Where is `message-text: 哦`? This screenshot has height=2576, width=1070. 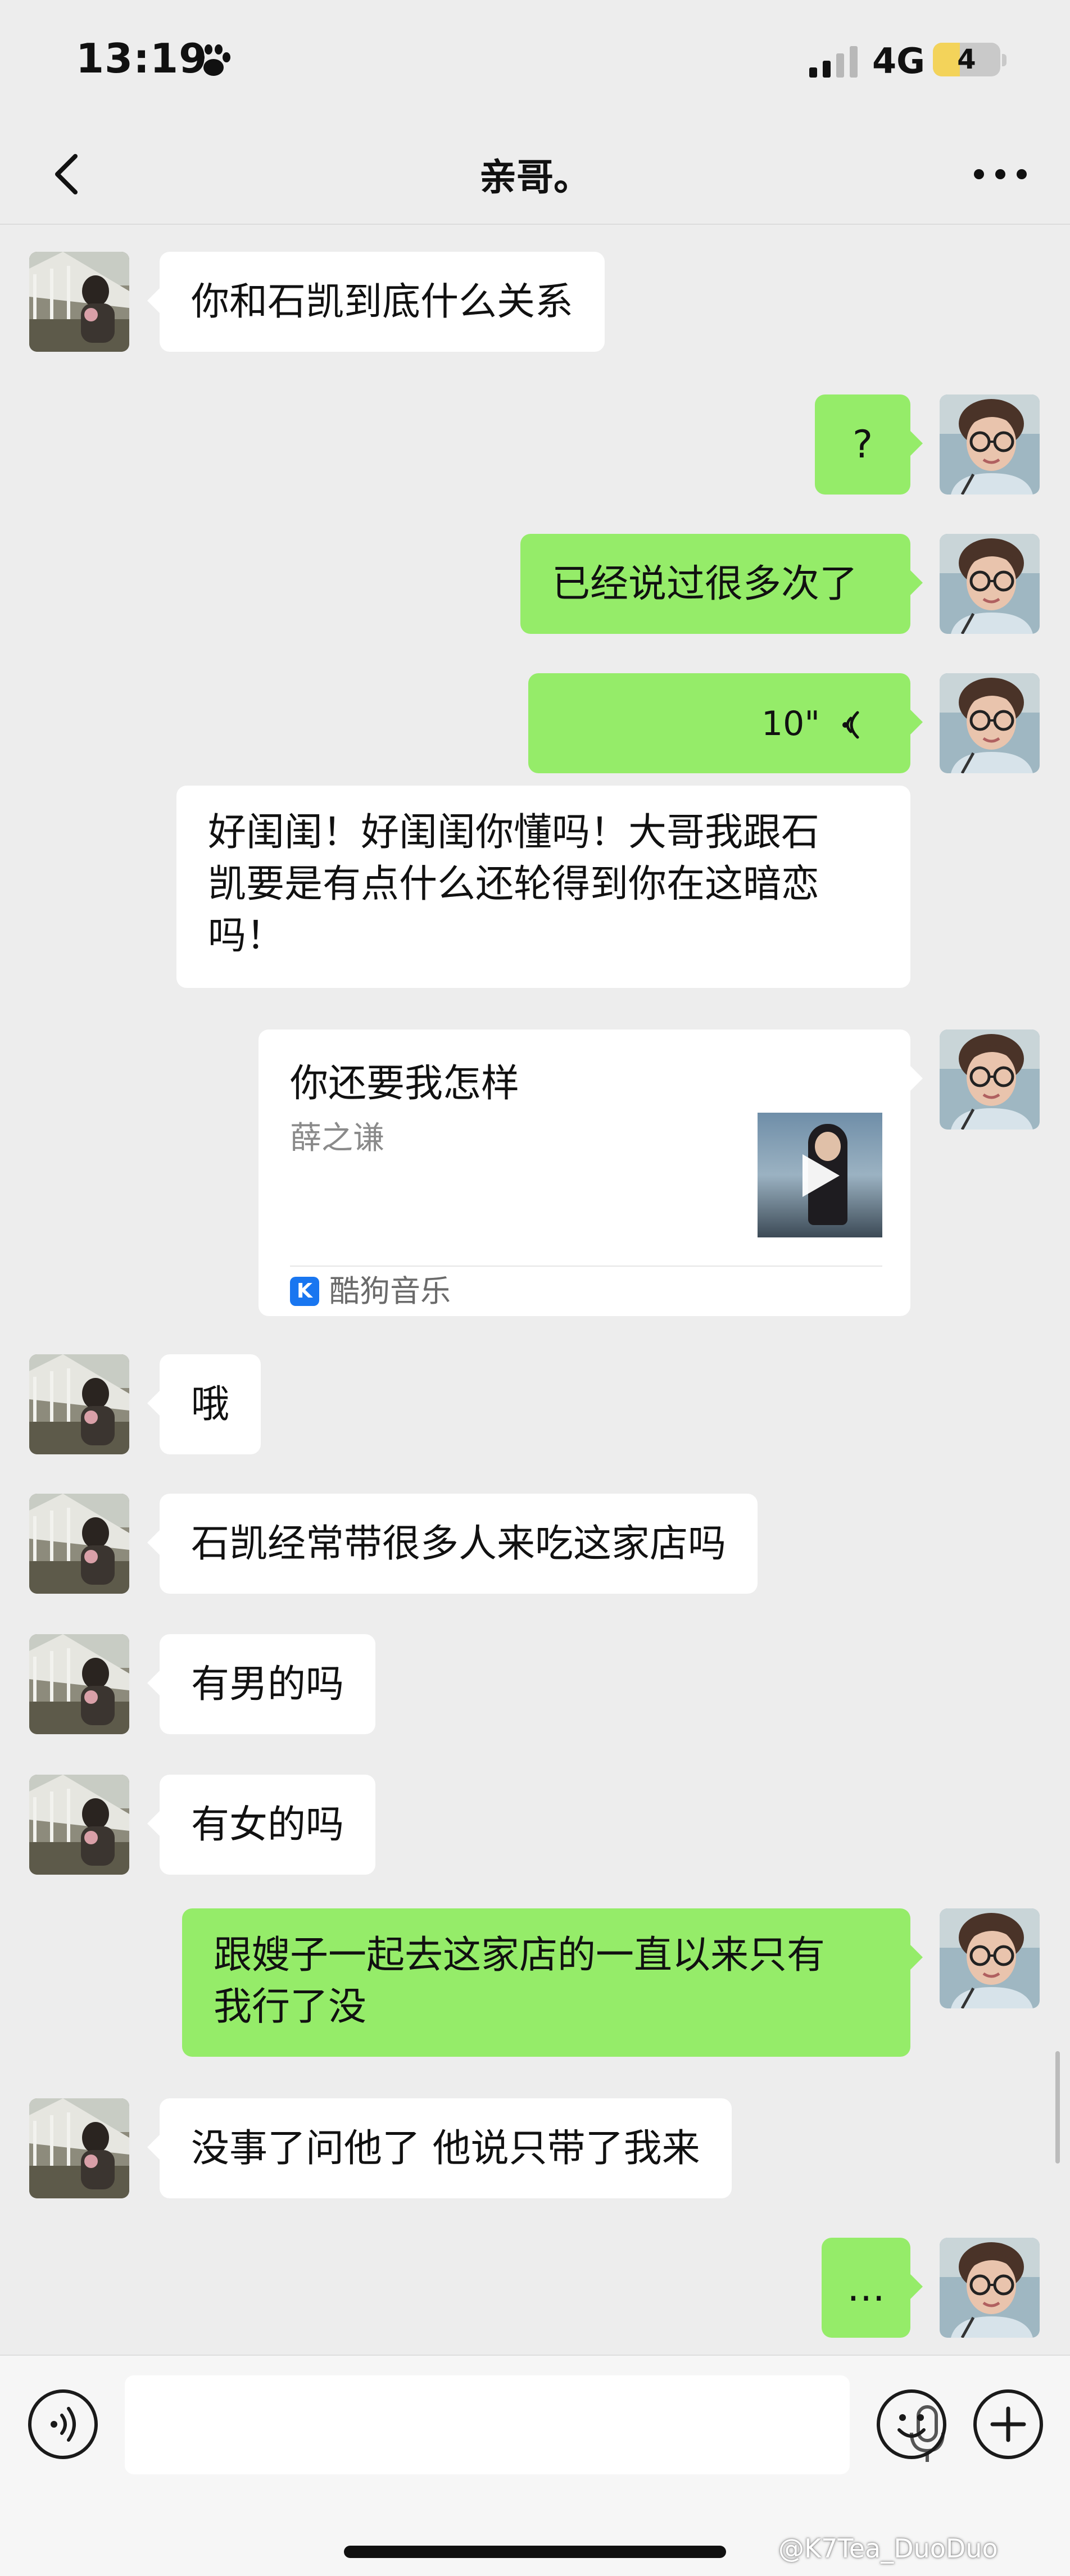
message-text: 哦 is located at coordinates (210, 1404).